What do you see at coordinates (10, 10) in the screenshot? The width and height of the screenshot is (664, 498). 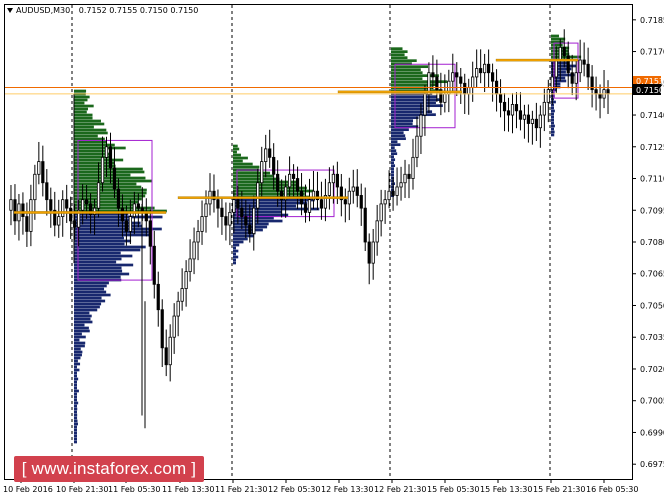 I see `collapse-triangle-icon` at bounding box center [10, 10].